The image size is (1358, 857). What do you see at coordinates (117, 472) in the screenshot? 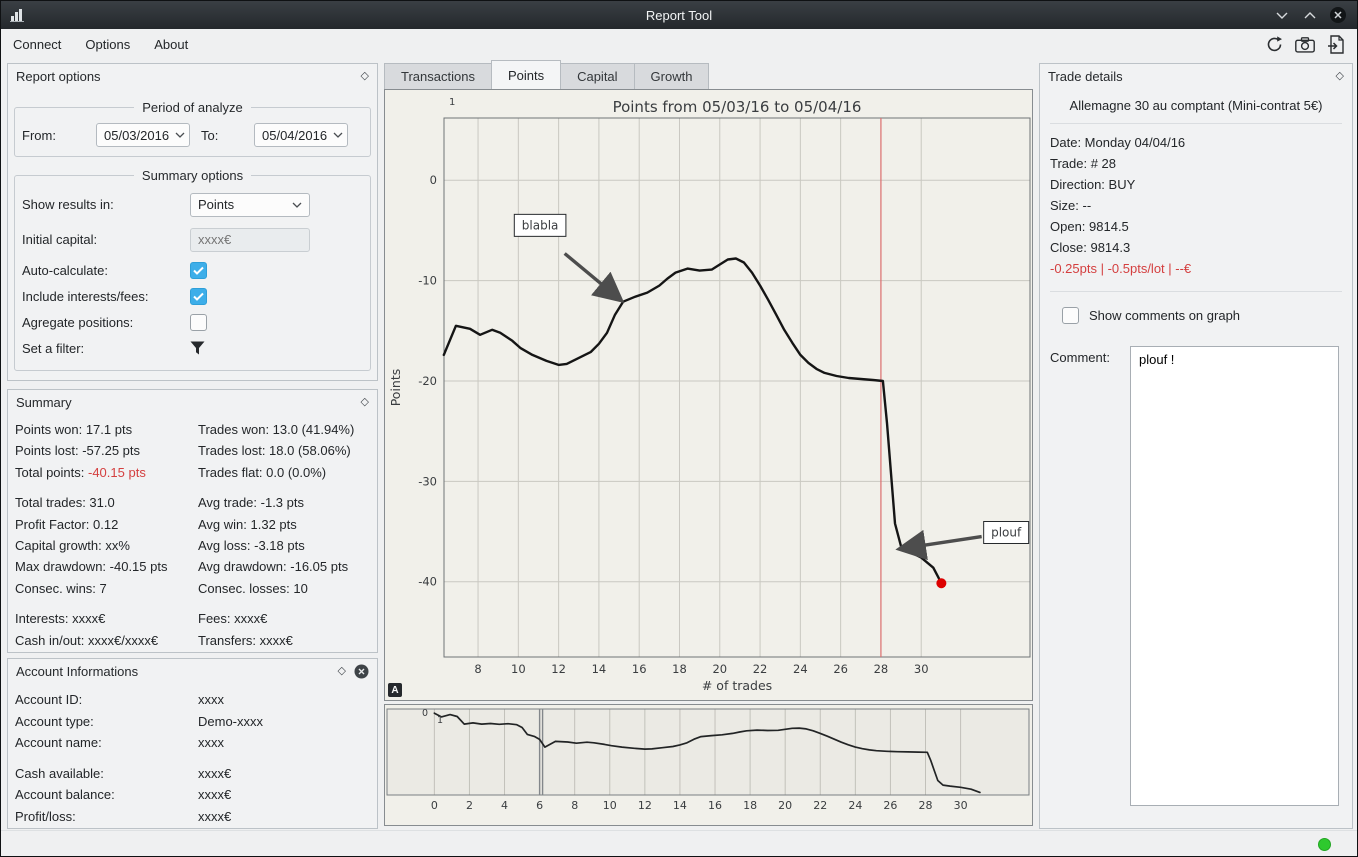
I see `total-points-value: -40.15 pts` at bounding box center [117, 472].